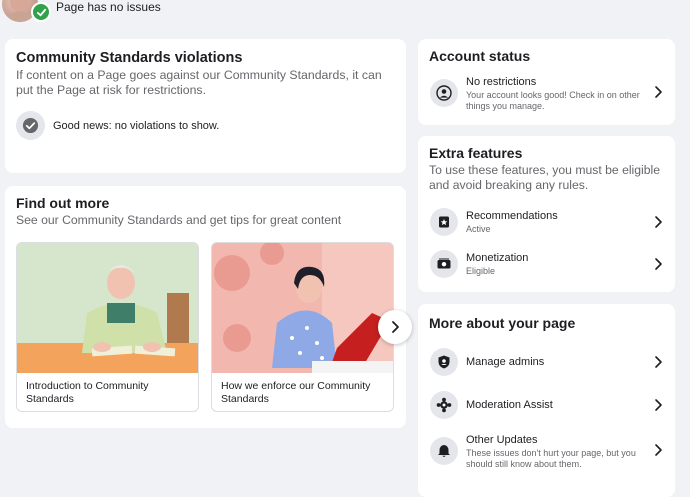 This screenshot has height=497, width=690. What do you see at coordinates (444, 222) in the screenshot?
I see `recommendation-icon` at bounding box center [444, 222].